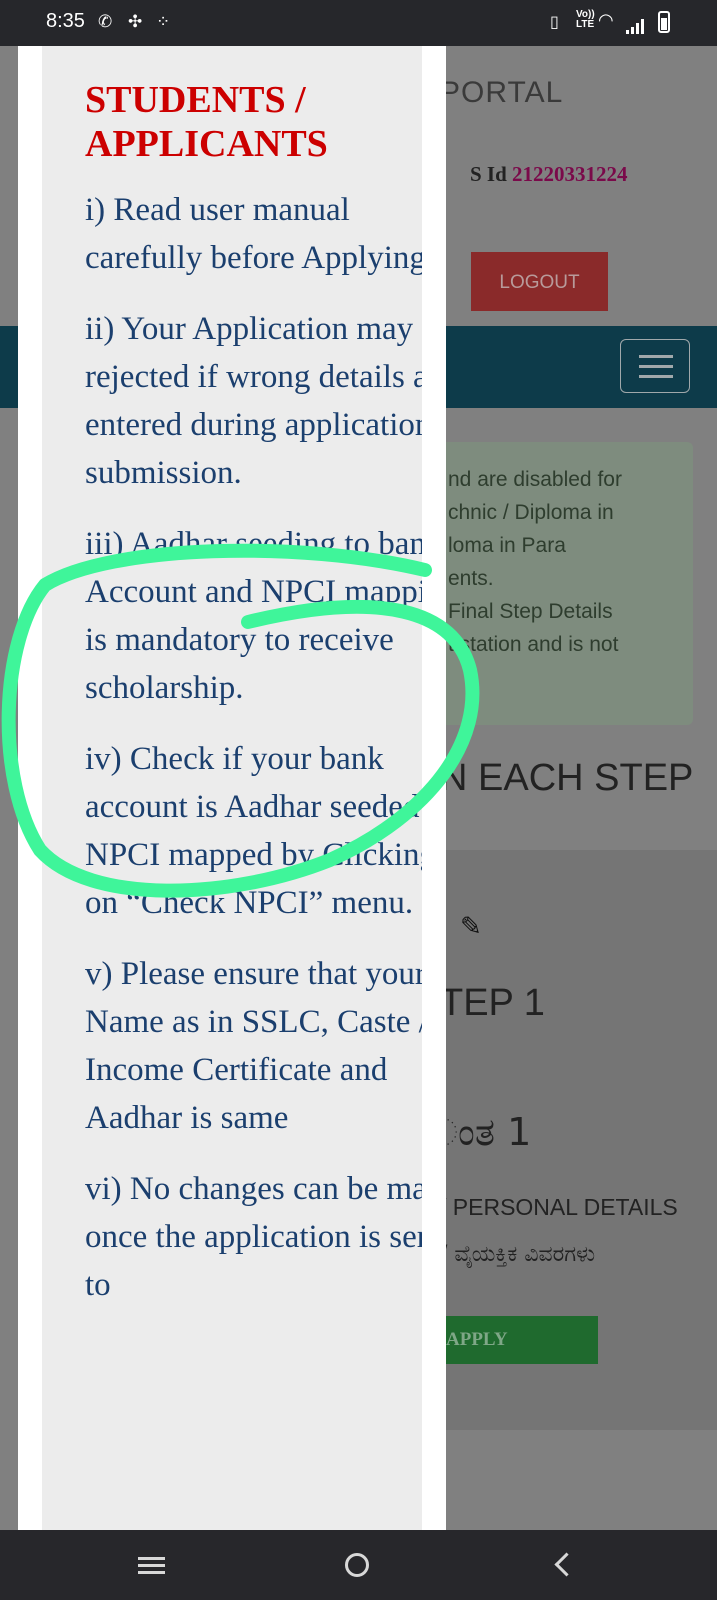 This screenshot has width=717, height=1600. What do you see at coordinates (567, 778) in the screenshot?
I see `each-step-heading: N EACH STEP` at bounding box center [567, 778].